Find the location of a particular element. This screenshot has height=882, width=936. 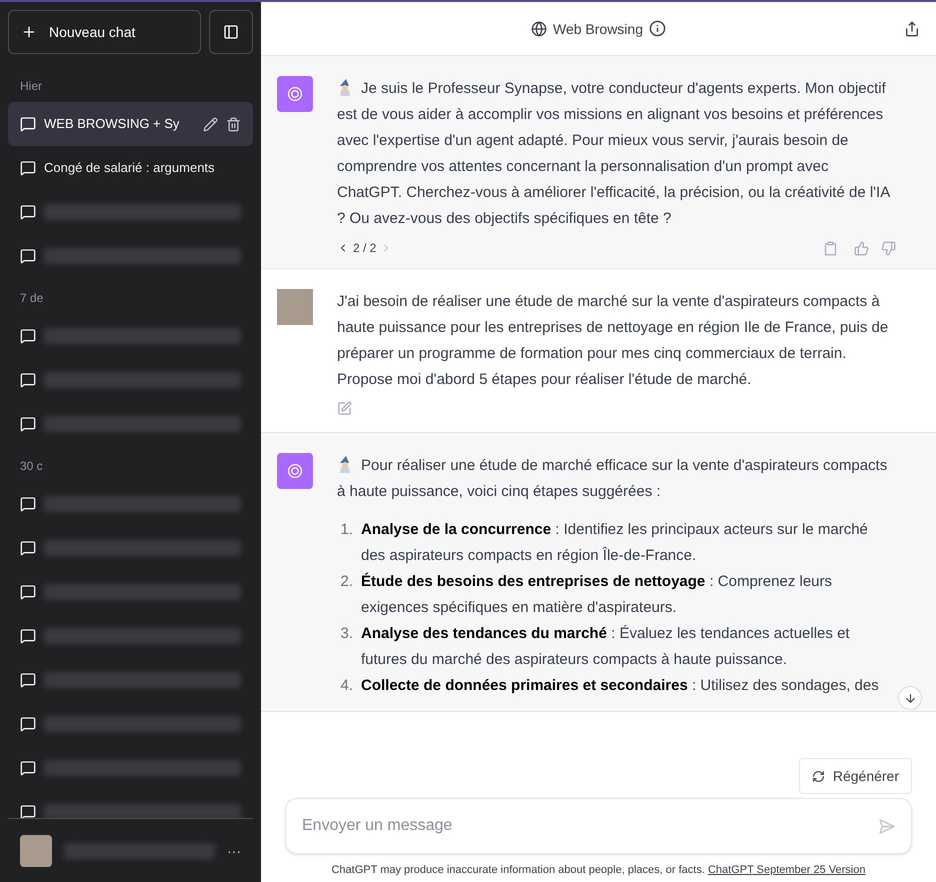

chat-item: Congé de salarié : arguments is located at coordinates (130, 168).